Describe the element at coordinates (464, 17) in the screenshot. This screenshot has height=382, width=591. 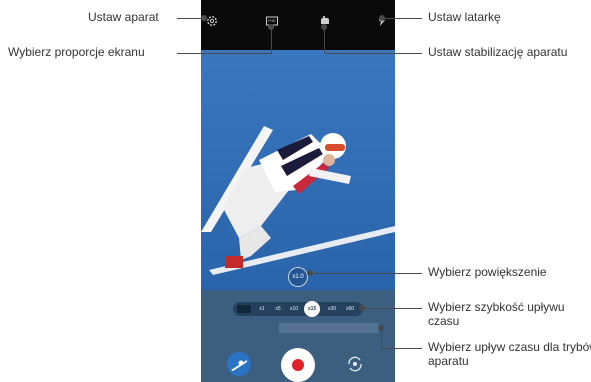
I see `label-set-flash: Ustaw latarkę` at that location.